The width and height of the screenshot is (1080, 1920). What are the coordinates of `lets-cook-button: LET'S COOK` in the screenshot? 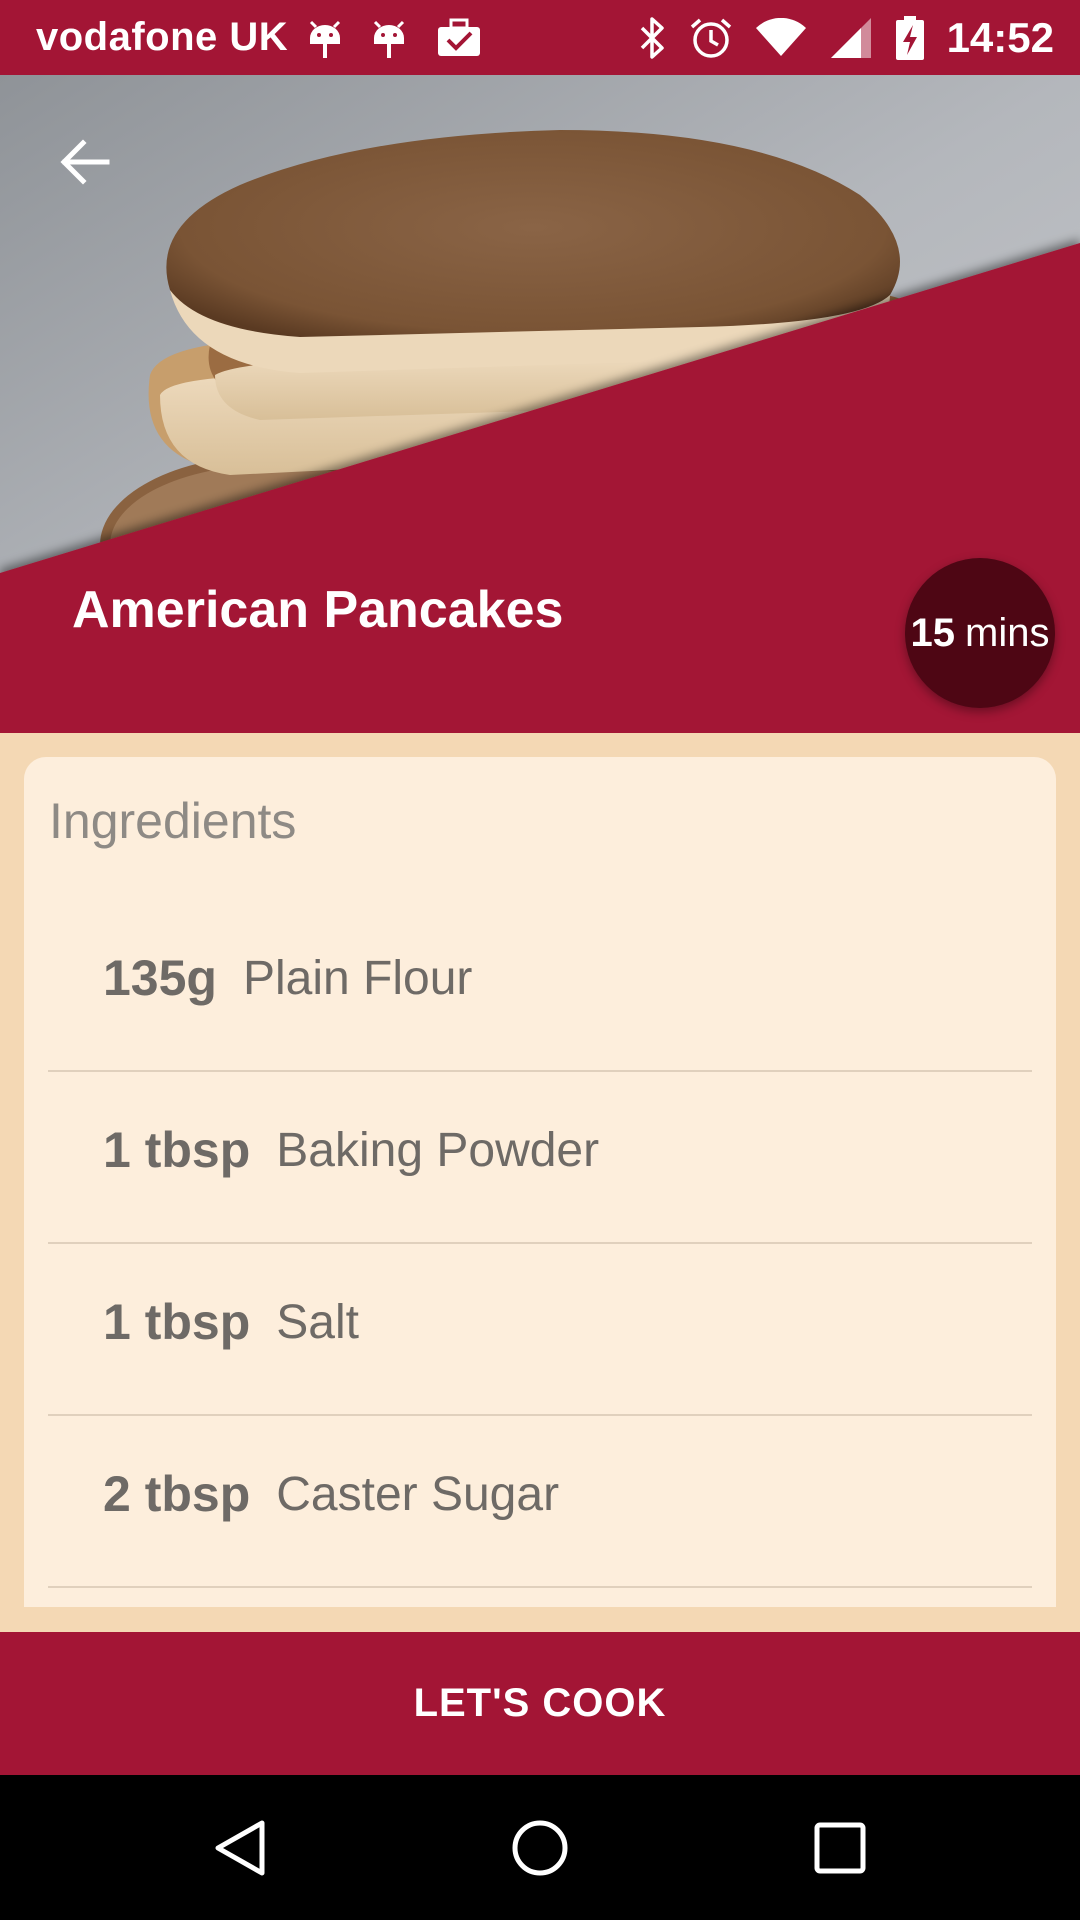 It's located at (540, 1703).